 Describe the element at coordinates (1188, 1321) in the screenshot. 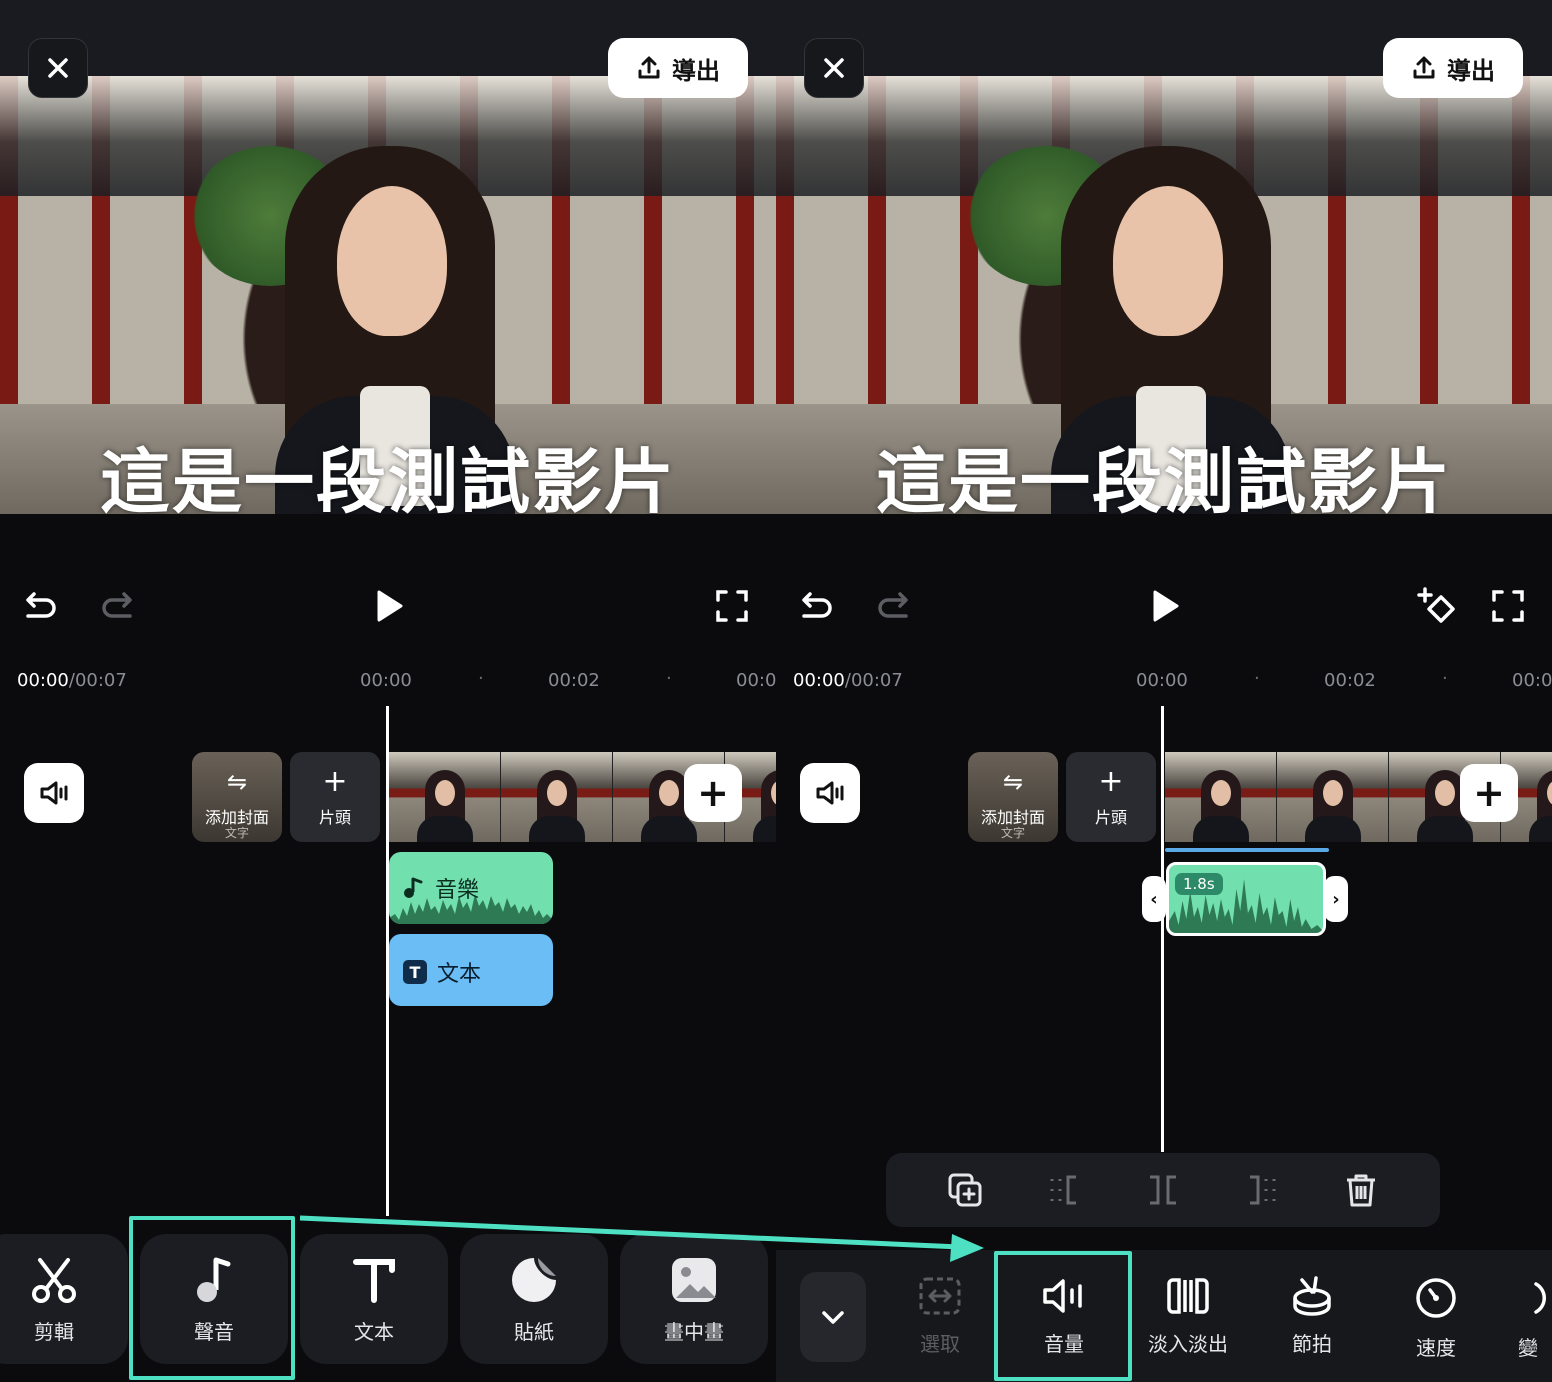

I see `tool-fade: 淡入淡出` at that location.